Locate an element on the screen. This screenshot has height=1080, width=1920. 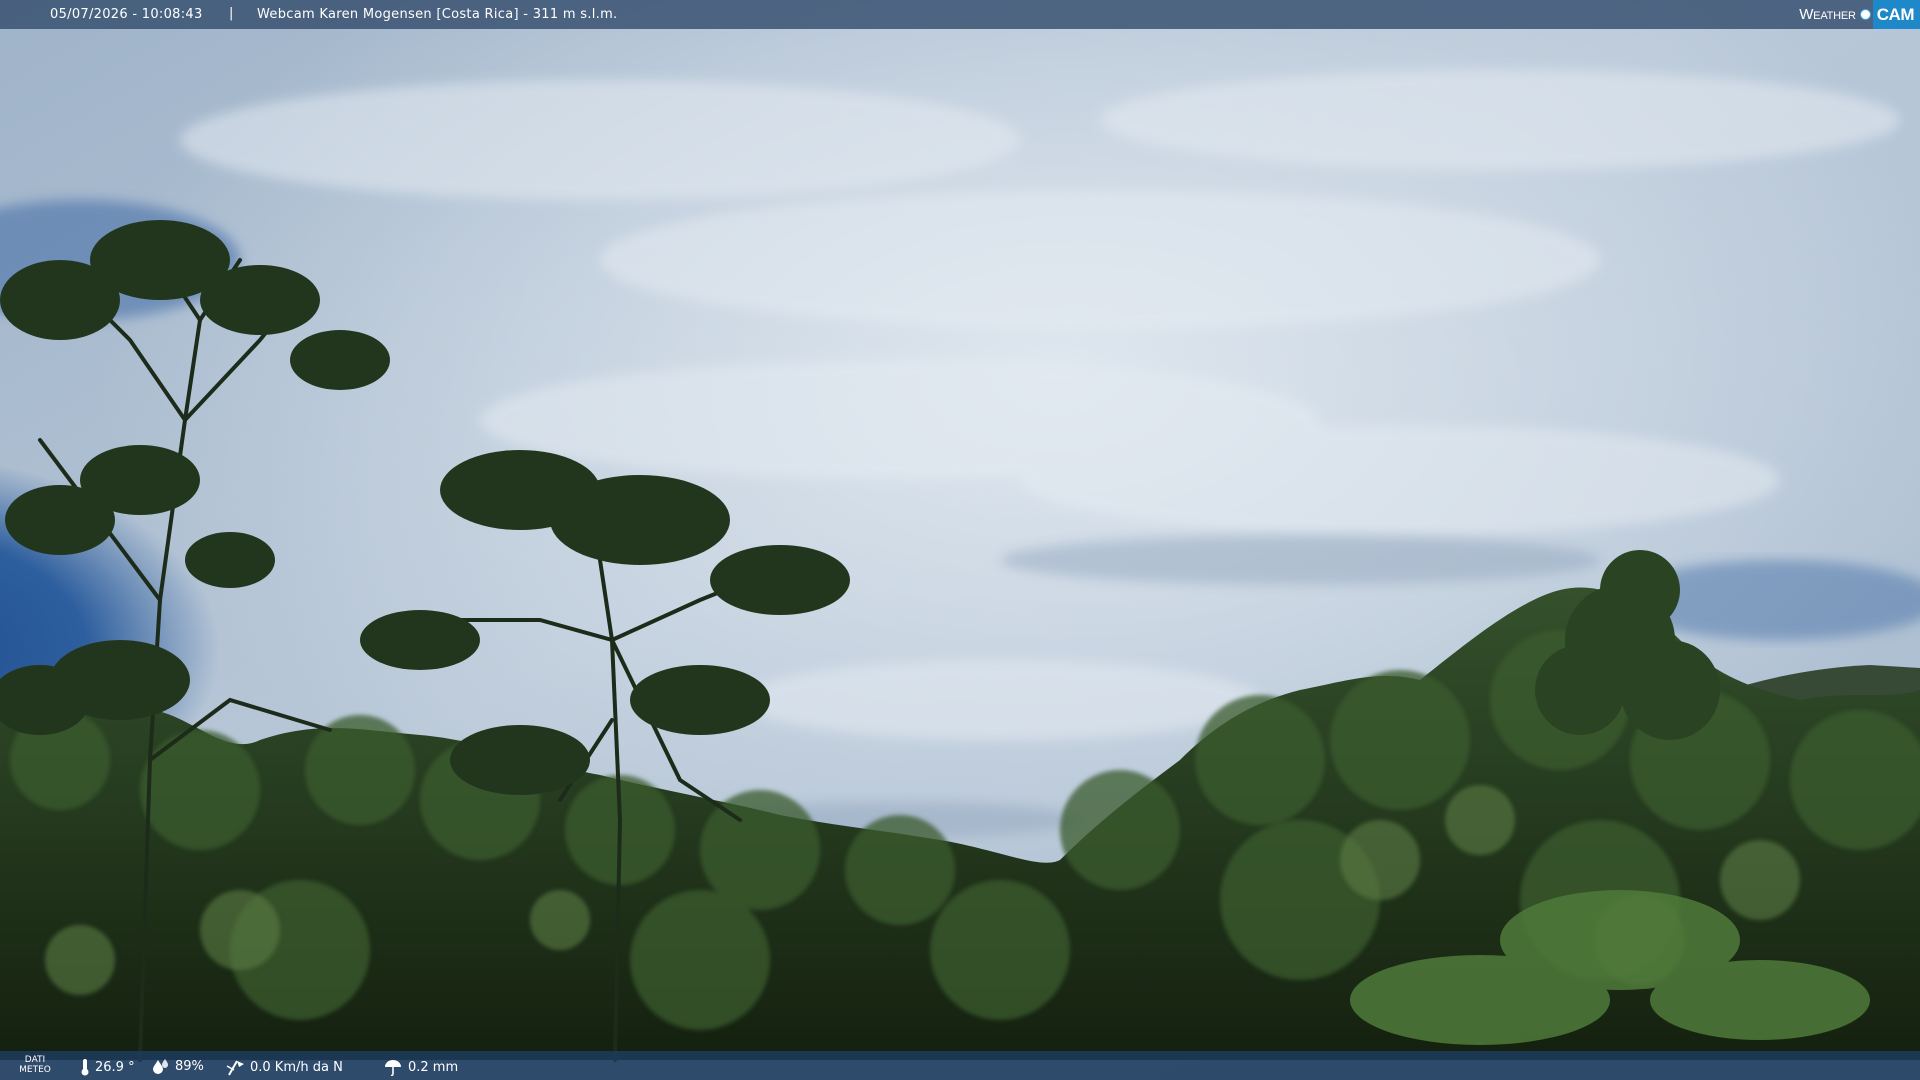
logo-weather-text: Weather is located at coordinates (1827, 14).